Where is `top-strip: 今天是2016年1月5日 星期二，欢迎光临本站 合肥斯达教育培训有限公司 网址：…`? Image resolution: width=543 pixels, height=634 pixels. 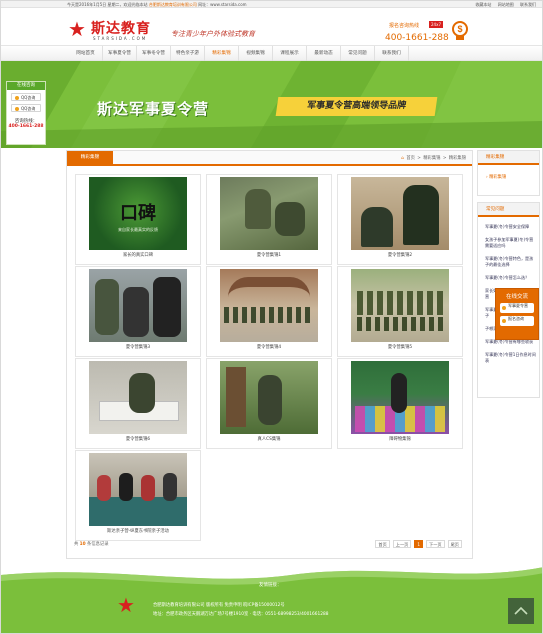 top-strip: 今天是2016年1月5日 星期二，欢迎光临本站 合肥斯达教育培训有限公司 网址：… is located at coordinates (271, 4).